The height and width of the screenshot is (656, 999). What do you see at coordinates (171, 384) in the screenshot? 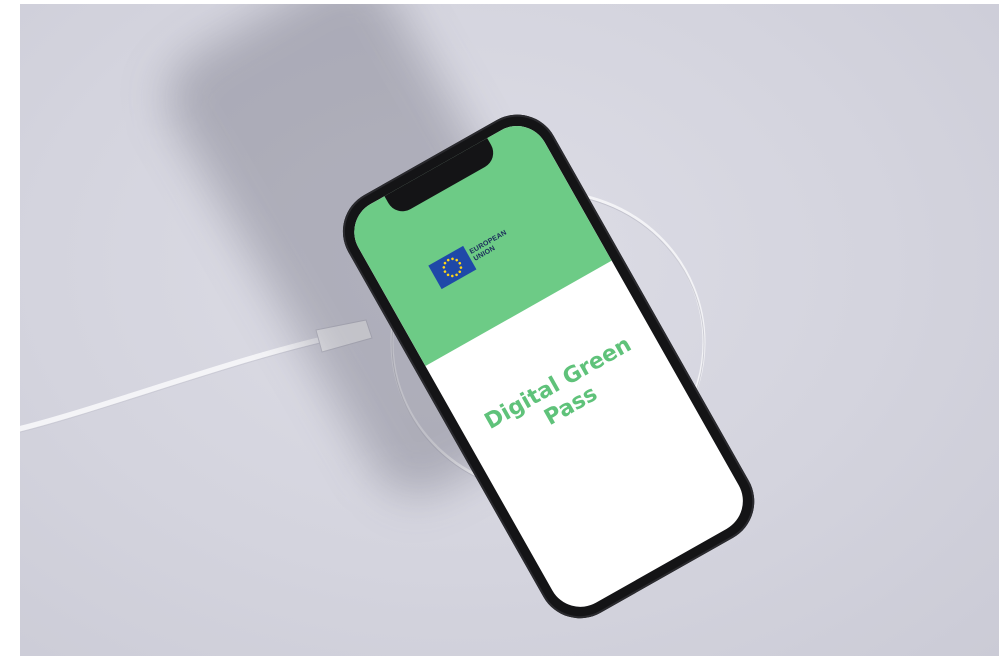
I see `usb-cable` at bounding box center [171, 384].